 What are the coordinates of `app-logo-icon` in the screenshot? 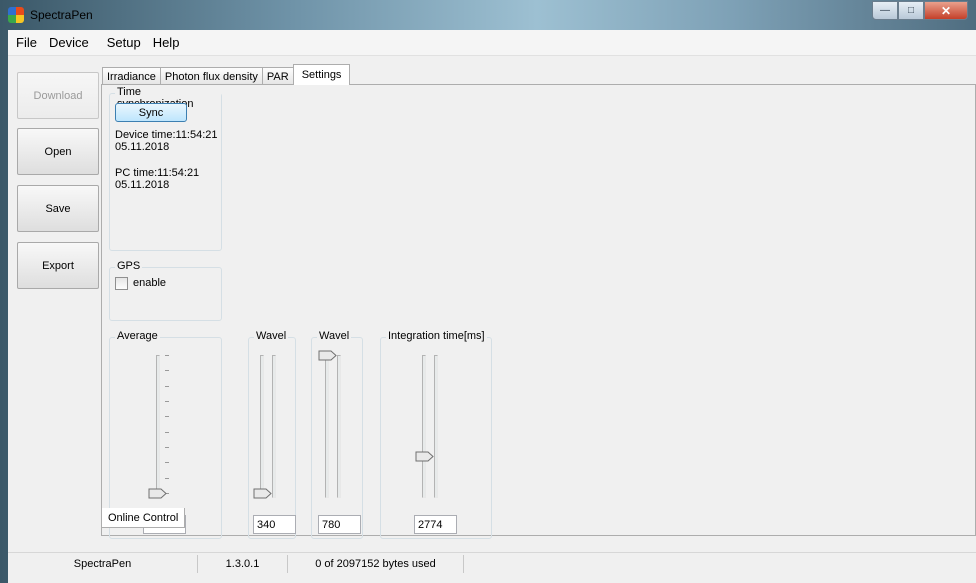 It's located at (16, 15).